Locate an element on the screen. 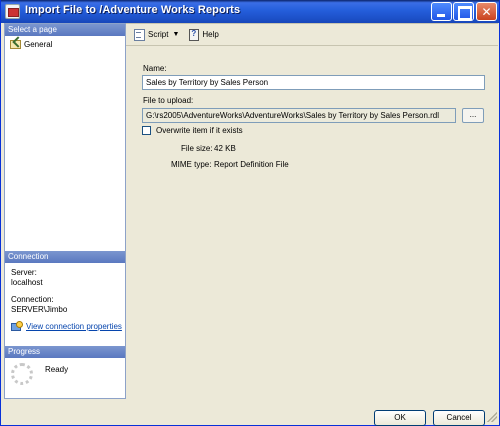  connection-header: Connection is located at coordinates (65, 257).